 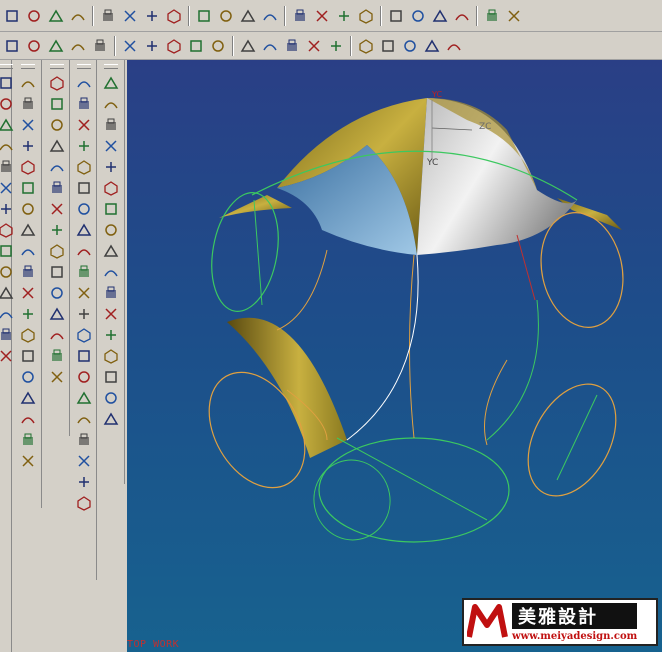 I want to click on open-icon, so click(x=34, y=16).